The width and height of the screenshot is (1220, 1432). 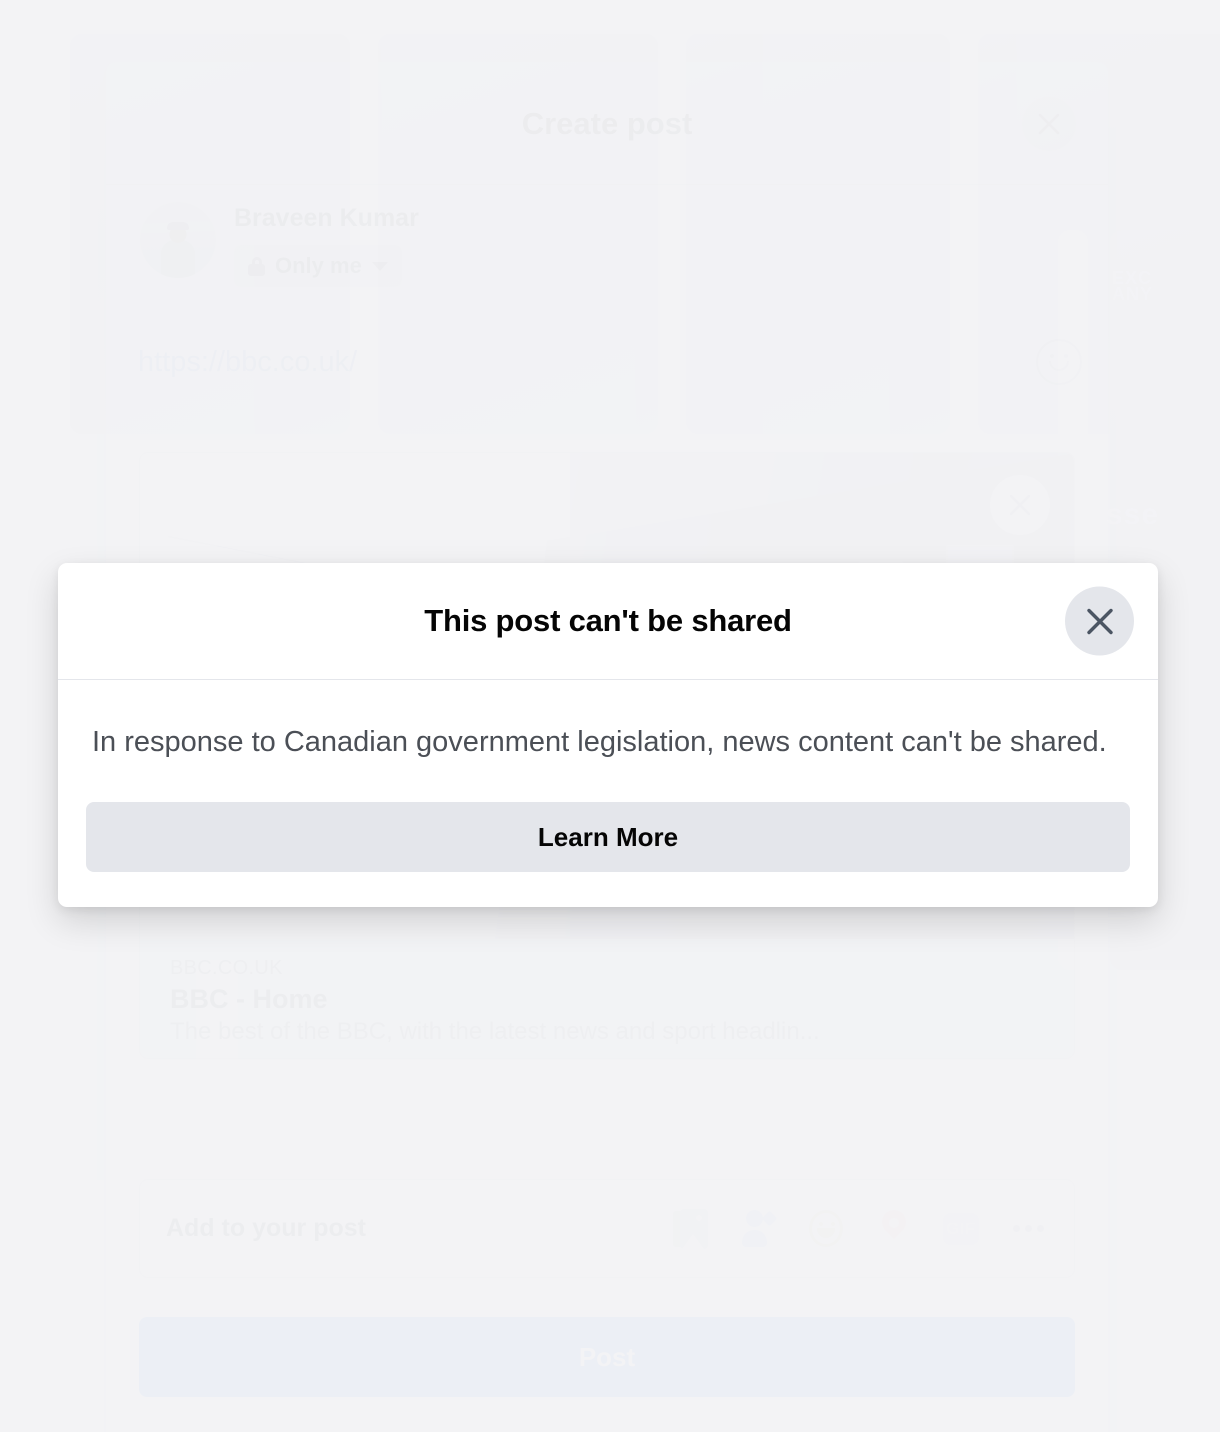 I want to click on close-icon, so click(x=1099, y=621).